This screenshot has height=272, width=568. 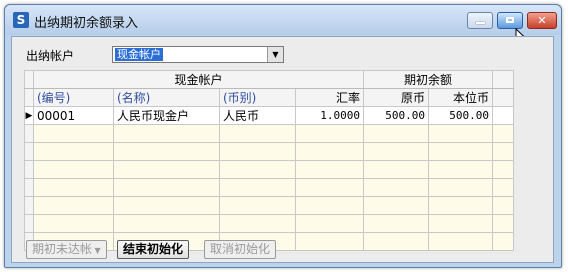 I want to click on account-selected-value: 现金帐户, so click(x=139, y=54).